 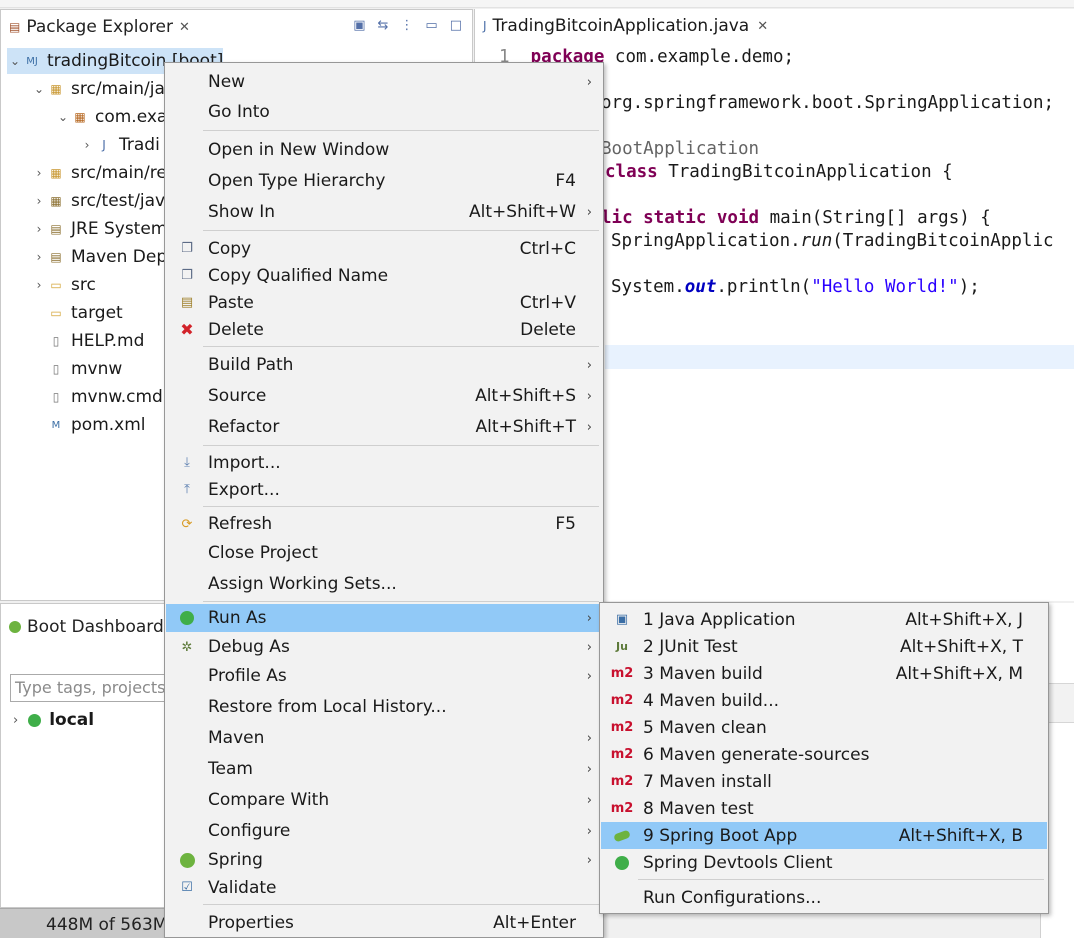 I want to click on menu-item-delete: ✖ Delete Delete, so click(x=384, y=329).